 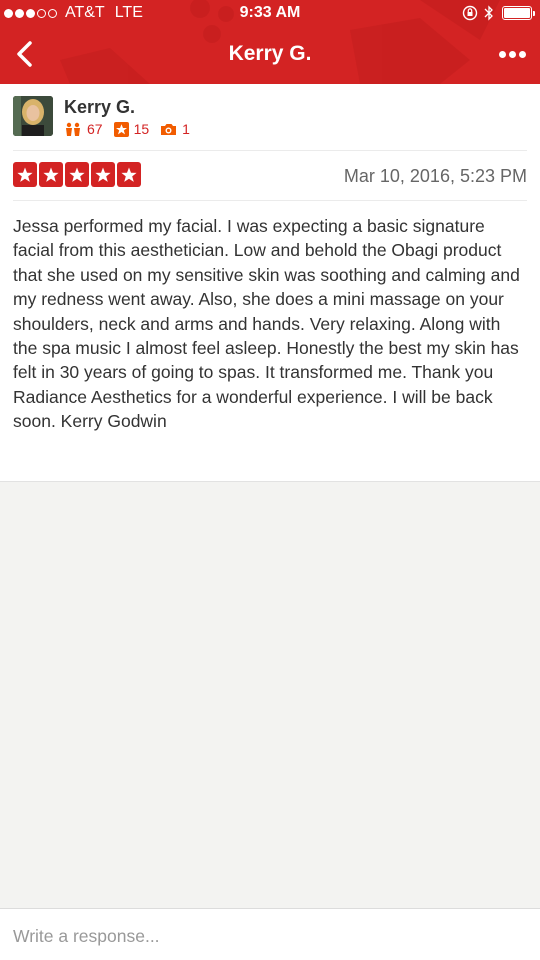 I want to click on avatar-image, so click(x=33, y=116).